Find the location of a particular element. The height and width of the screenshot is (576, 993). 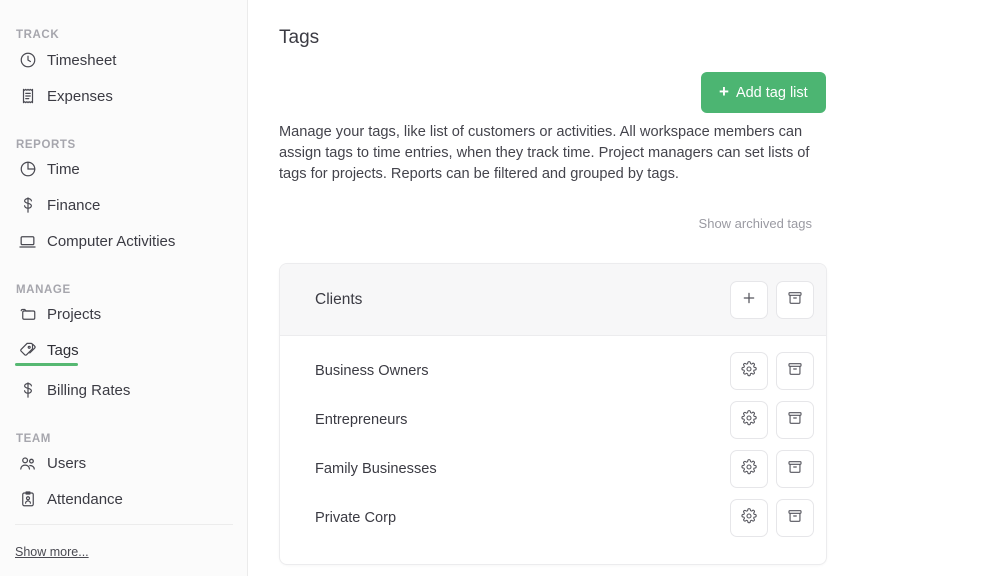

sidebar-item-computer-activities: Computer Activities is located at coordinates (124, 241).